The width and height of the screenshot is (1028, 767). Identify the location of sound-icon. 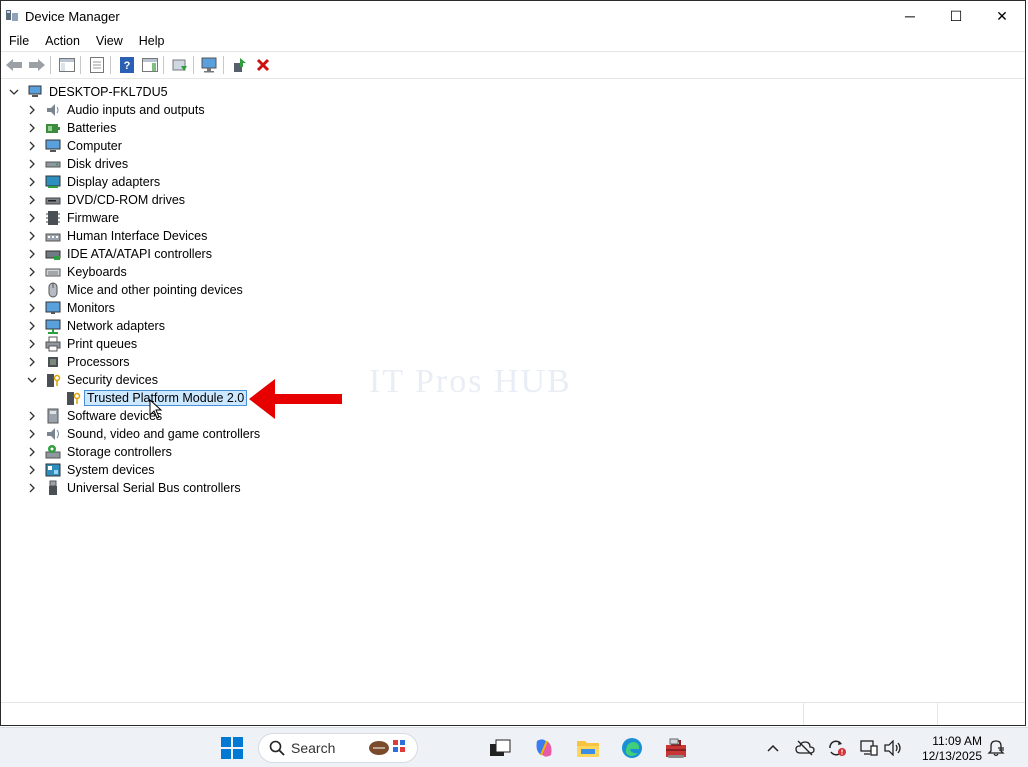
(53, 434).